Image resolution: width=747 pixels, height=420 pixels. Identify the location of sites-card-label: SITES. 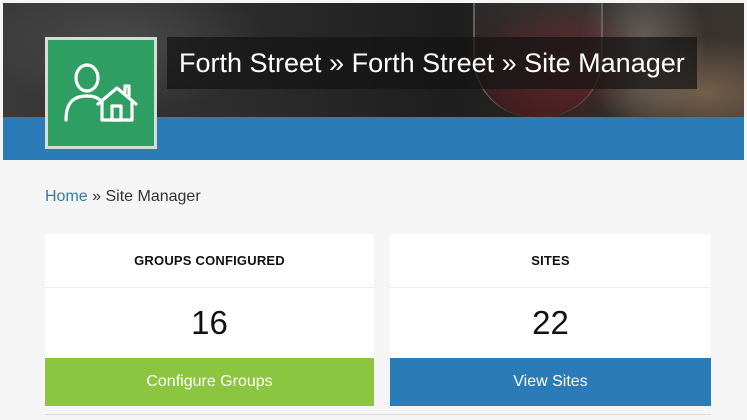
(550, 261).